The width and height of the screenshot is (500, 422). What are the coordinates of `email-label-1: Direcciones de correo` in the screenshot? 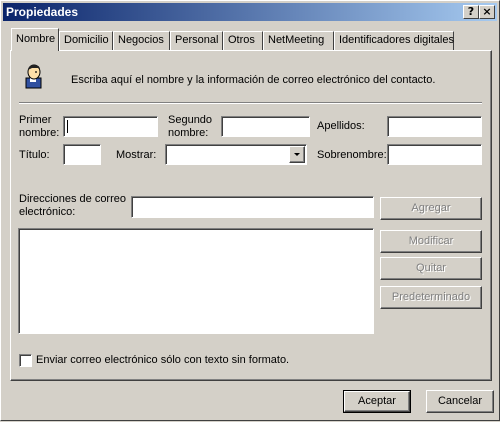 It's located at (72, 199).